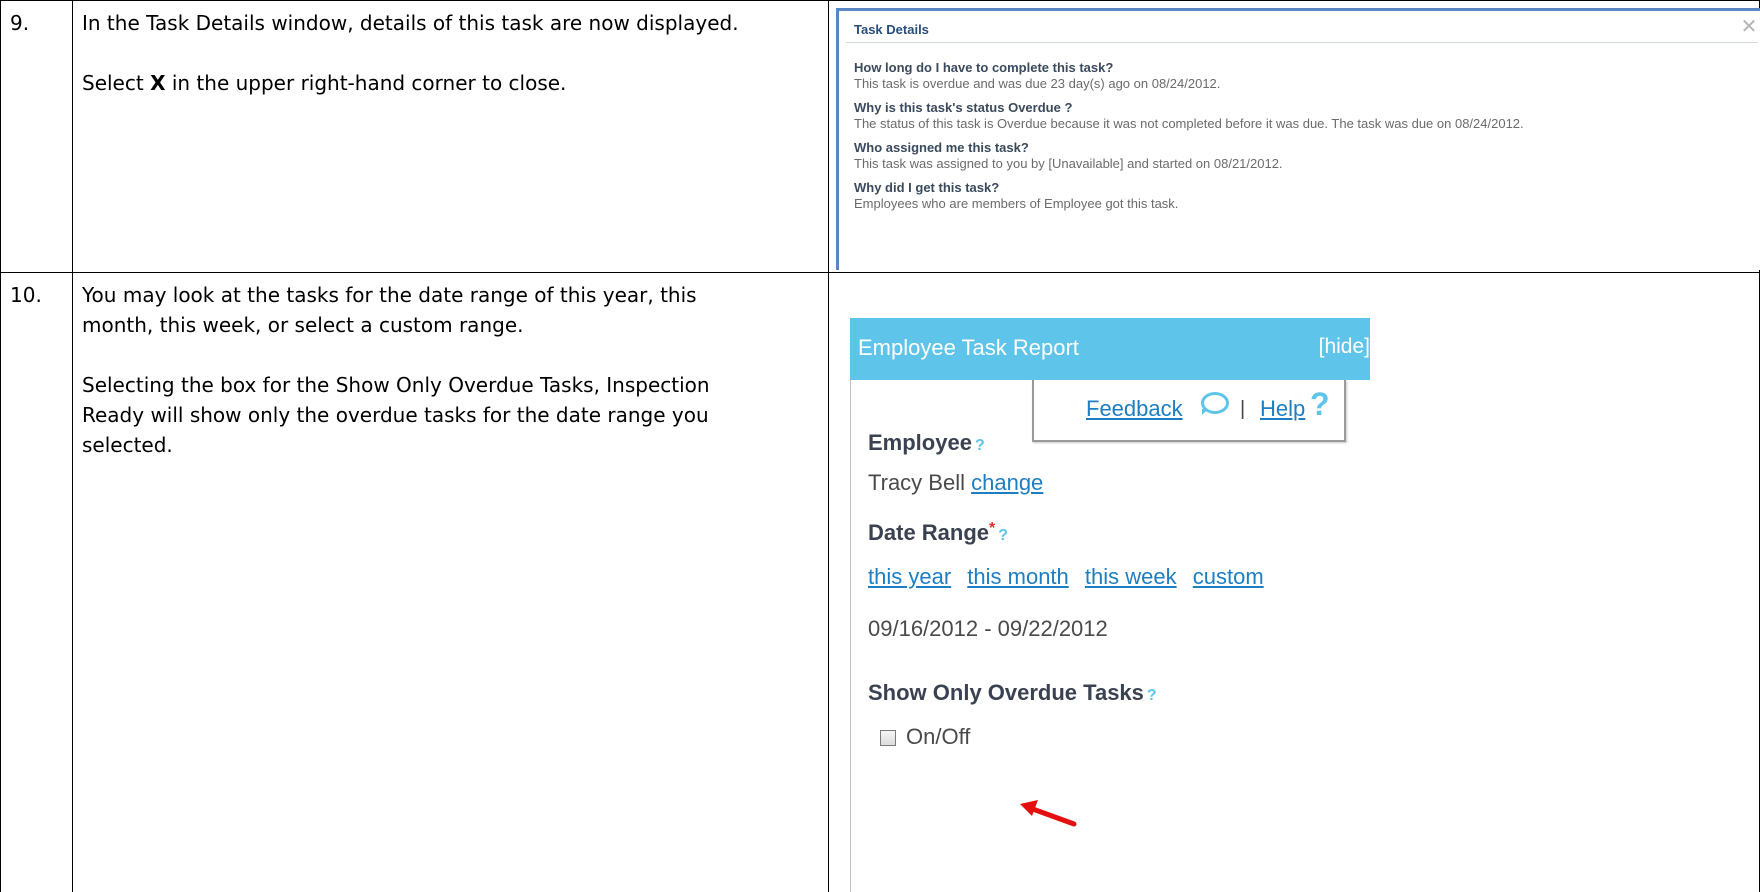 The width and height of the screenshot is (1760, 892). What do you see at coordinates (113, 83) in the screenshot?
I see `select-word: Select` at bounding box center [113, 83].